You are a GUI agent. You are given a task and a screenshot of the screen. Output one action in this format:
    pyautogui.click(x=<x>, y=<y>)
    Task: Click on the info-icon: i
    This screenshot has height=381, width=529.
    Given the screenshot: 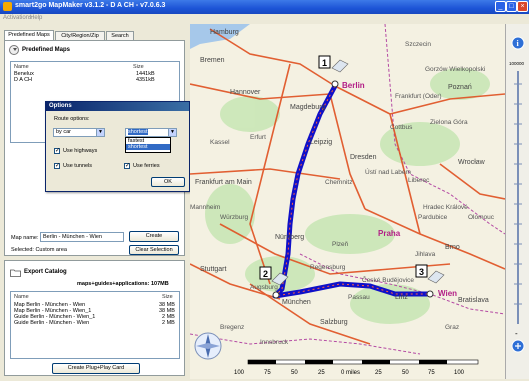 What is the action you would take?
    pyautogui.click(x=518, y=43)
    